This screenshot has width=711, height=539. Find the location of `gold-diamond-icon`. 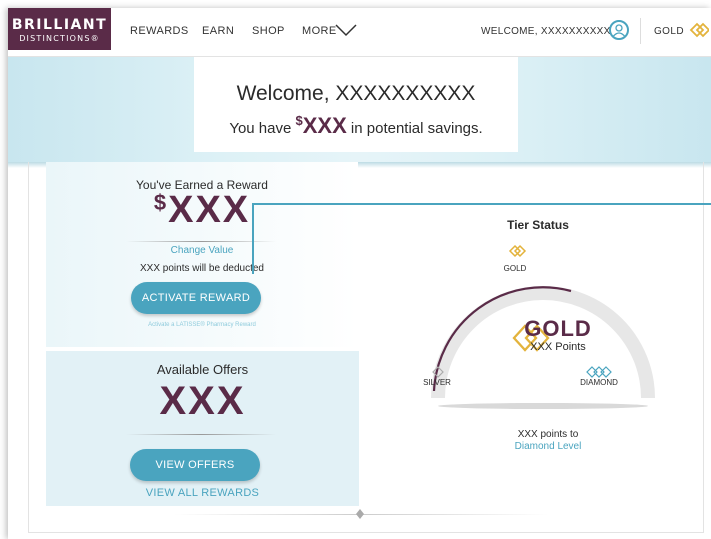

gold-diamond-icon is located at coordinates (699, 30).